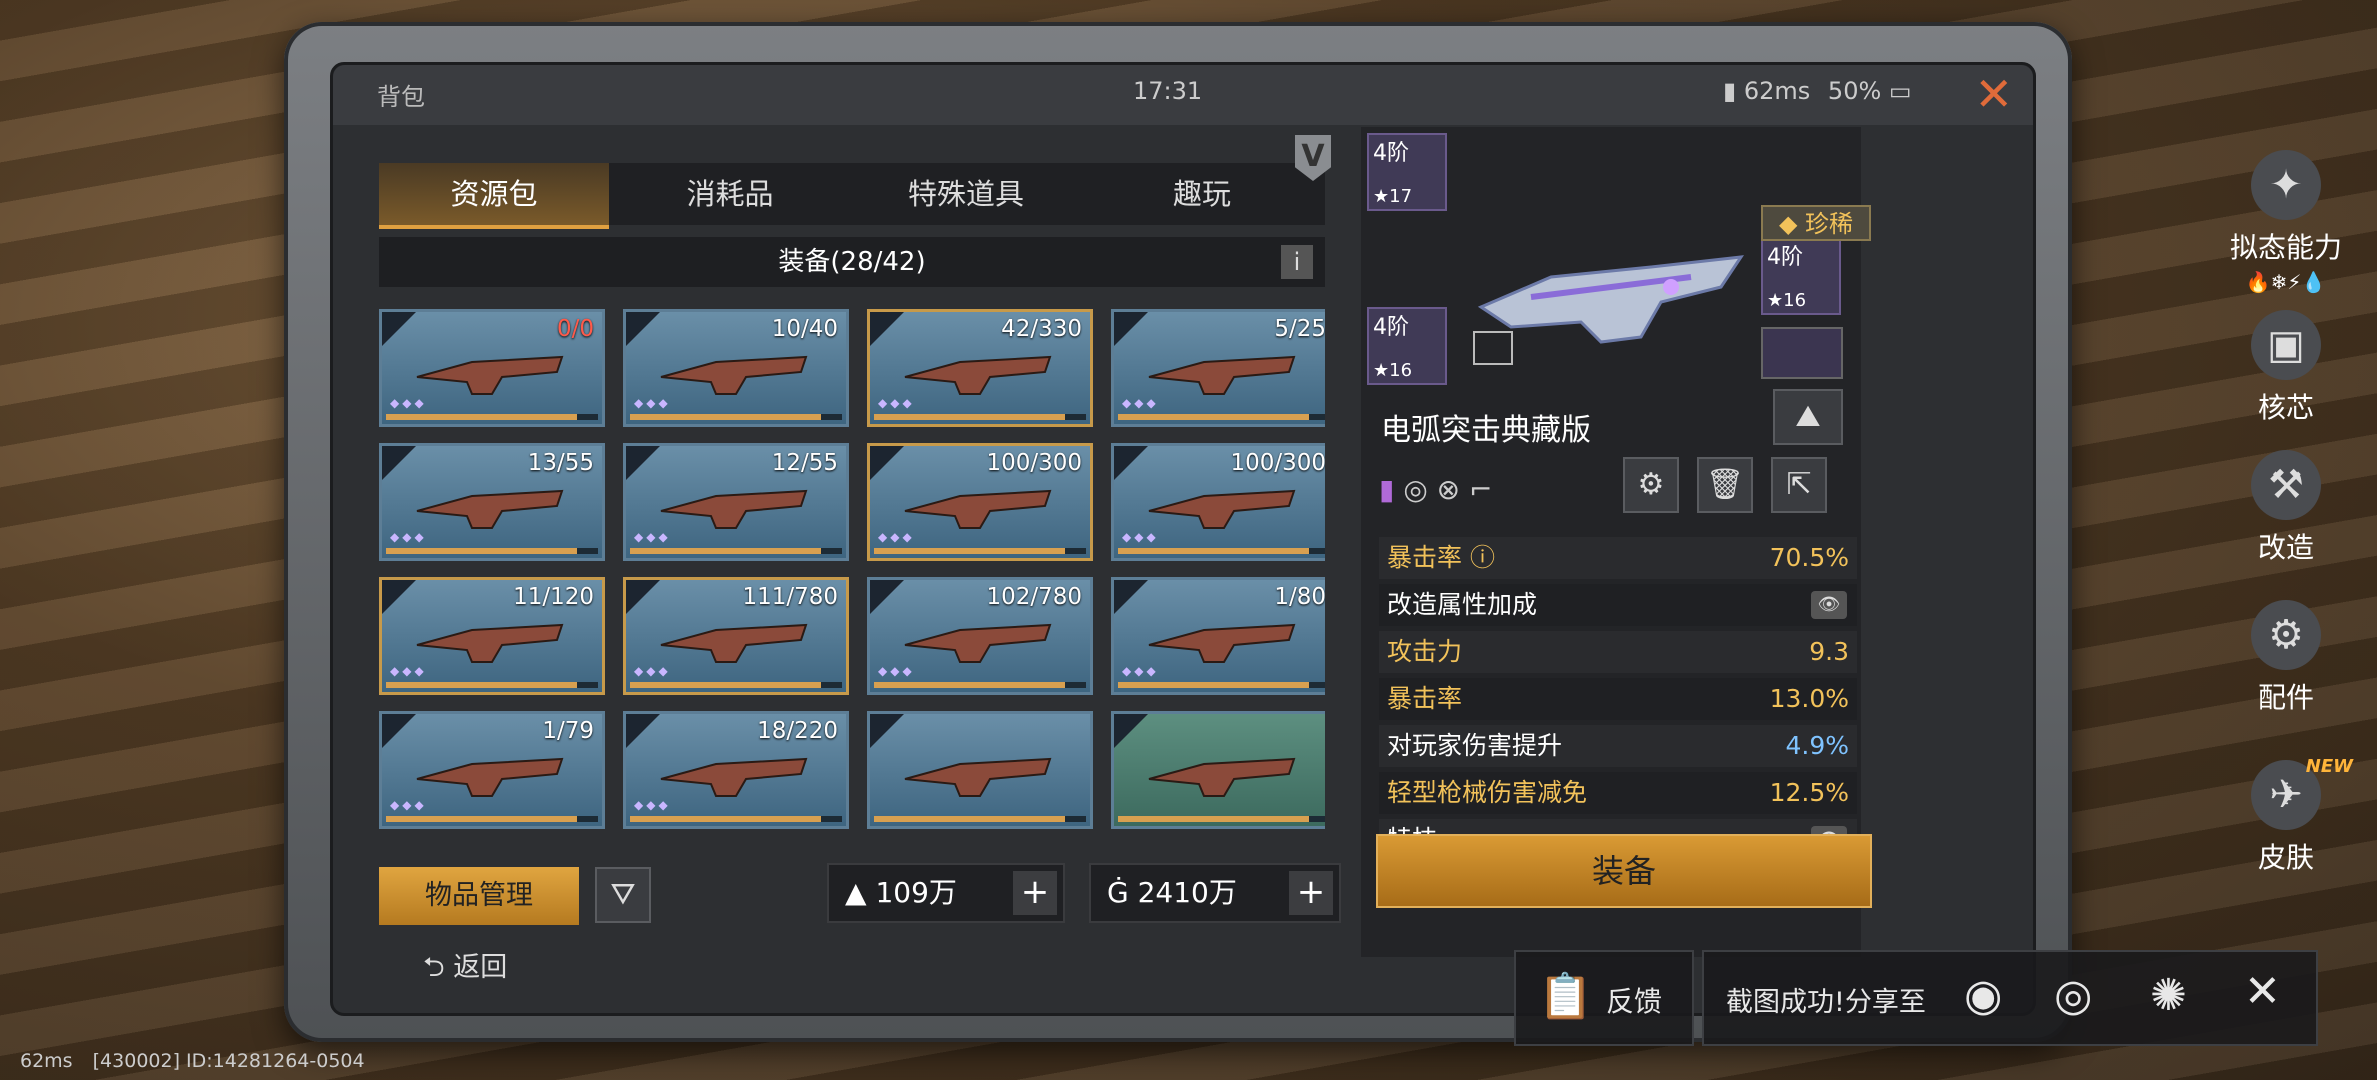 This screenshot has height=1080, width=2377. What do you see at coordinates (1202, 194) in the screenshot?
I see `tab-fun: 趣玩` at bounding box center [1202, 194].